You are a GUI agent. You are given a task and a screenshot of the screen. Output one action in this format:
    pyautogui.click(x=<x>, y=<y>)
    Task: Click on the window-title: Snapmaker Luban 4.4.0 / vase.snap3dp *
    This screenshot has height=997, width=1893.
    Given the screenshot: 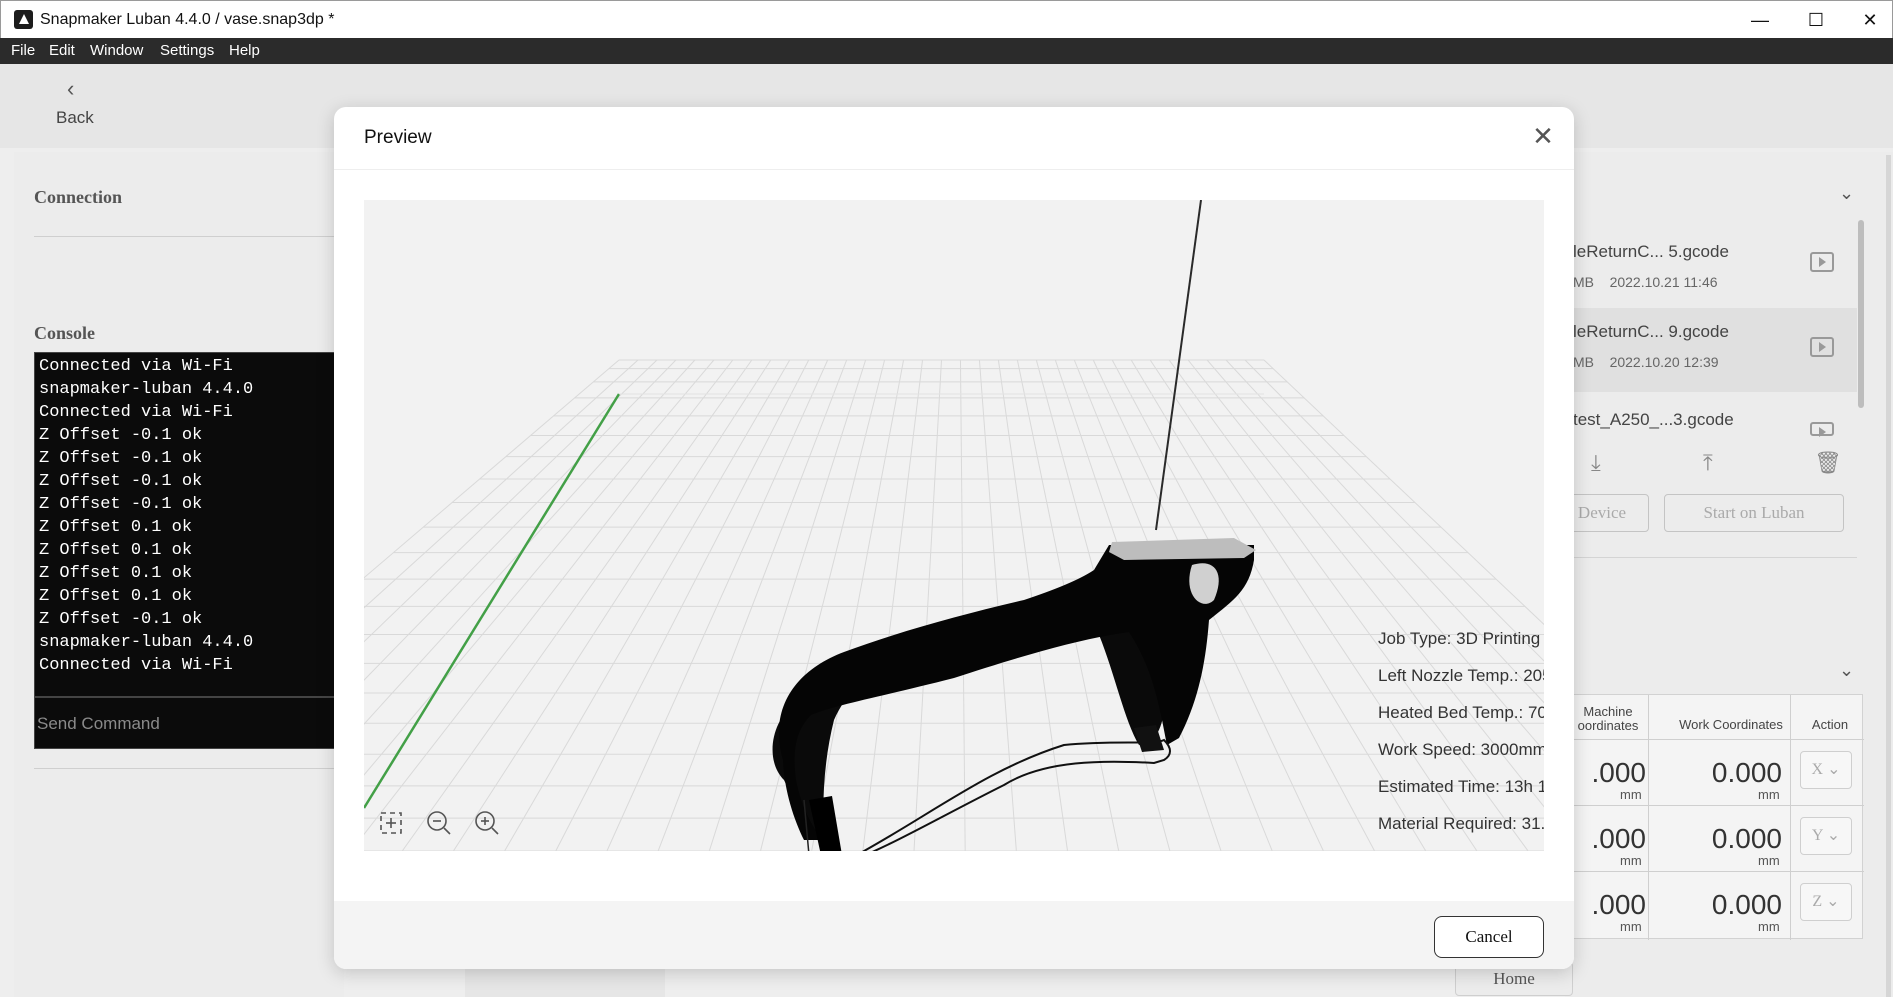 What is the action you would take?
    pyautogui.click(x=187, y=19)
    